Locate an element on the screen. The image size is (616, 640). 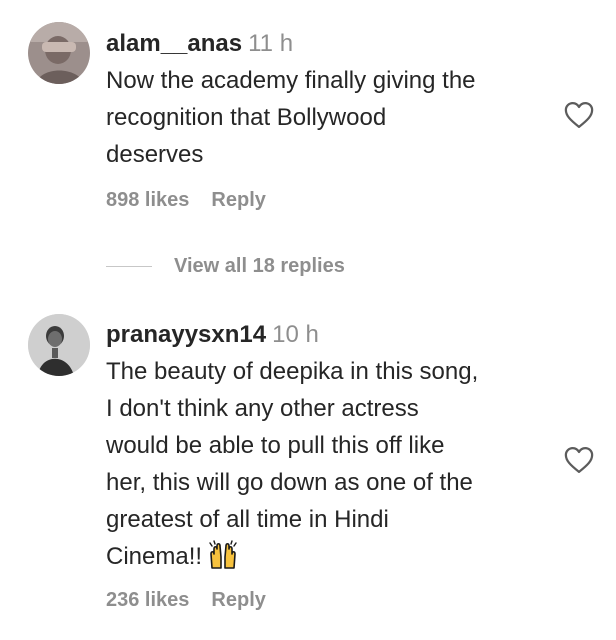
comment-line: greatest of all time in Hindi is located at coordinates (247, 519).